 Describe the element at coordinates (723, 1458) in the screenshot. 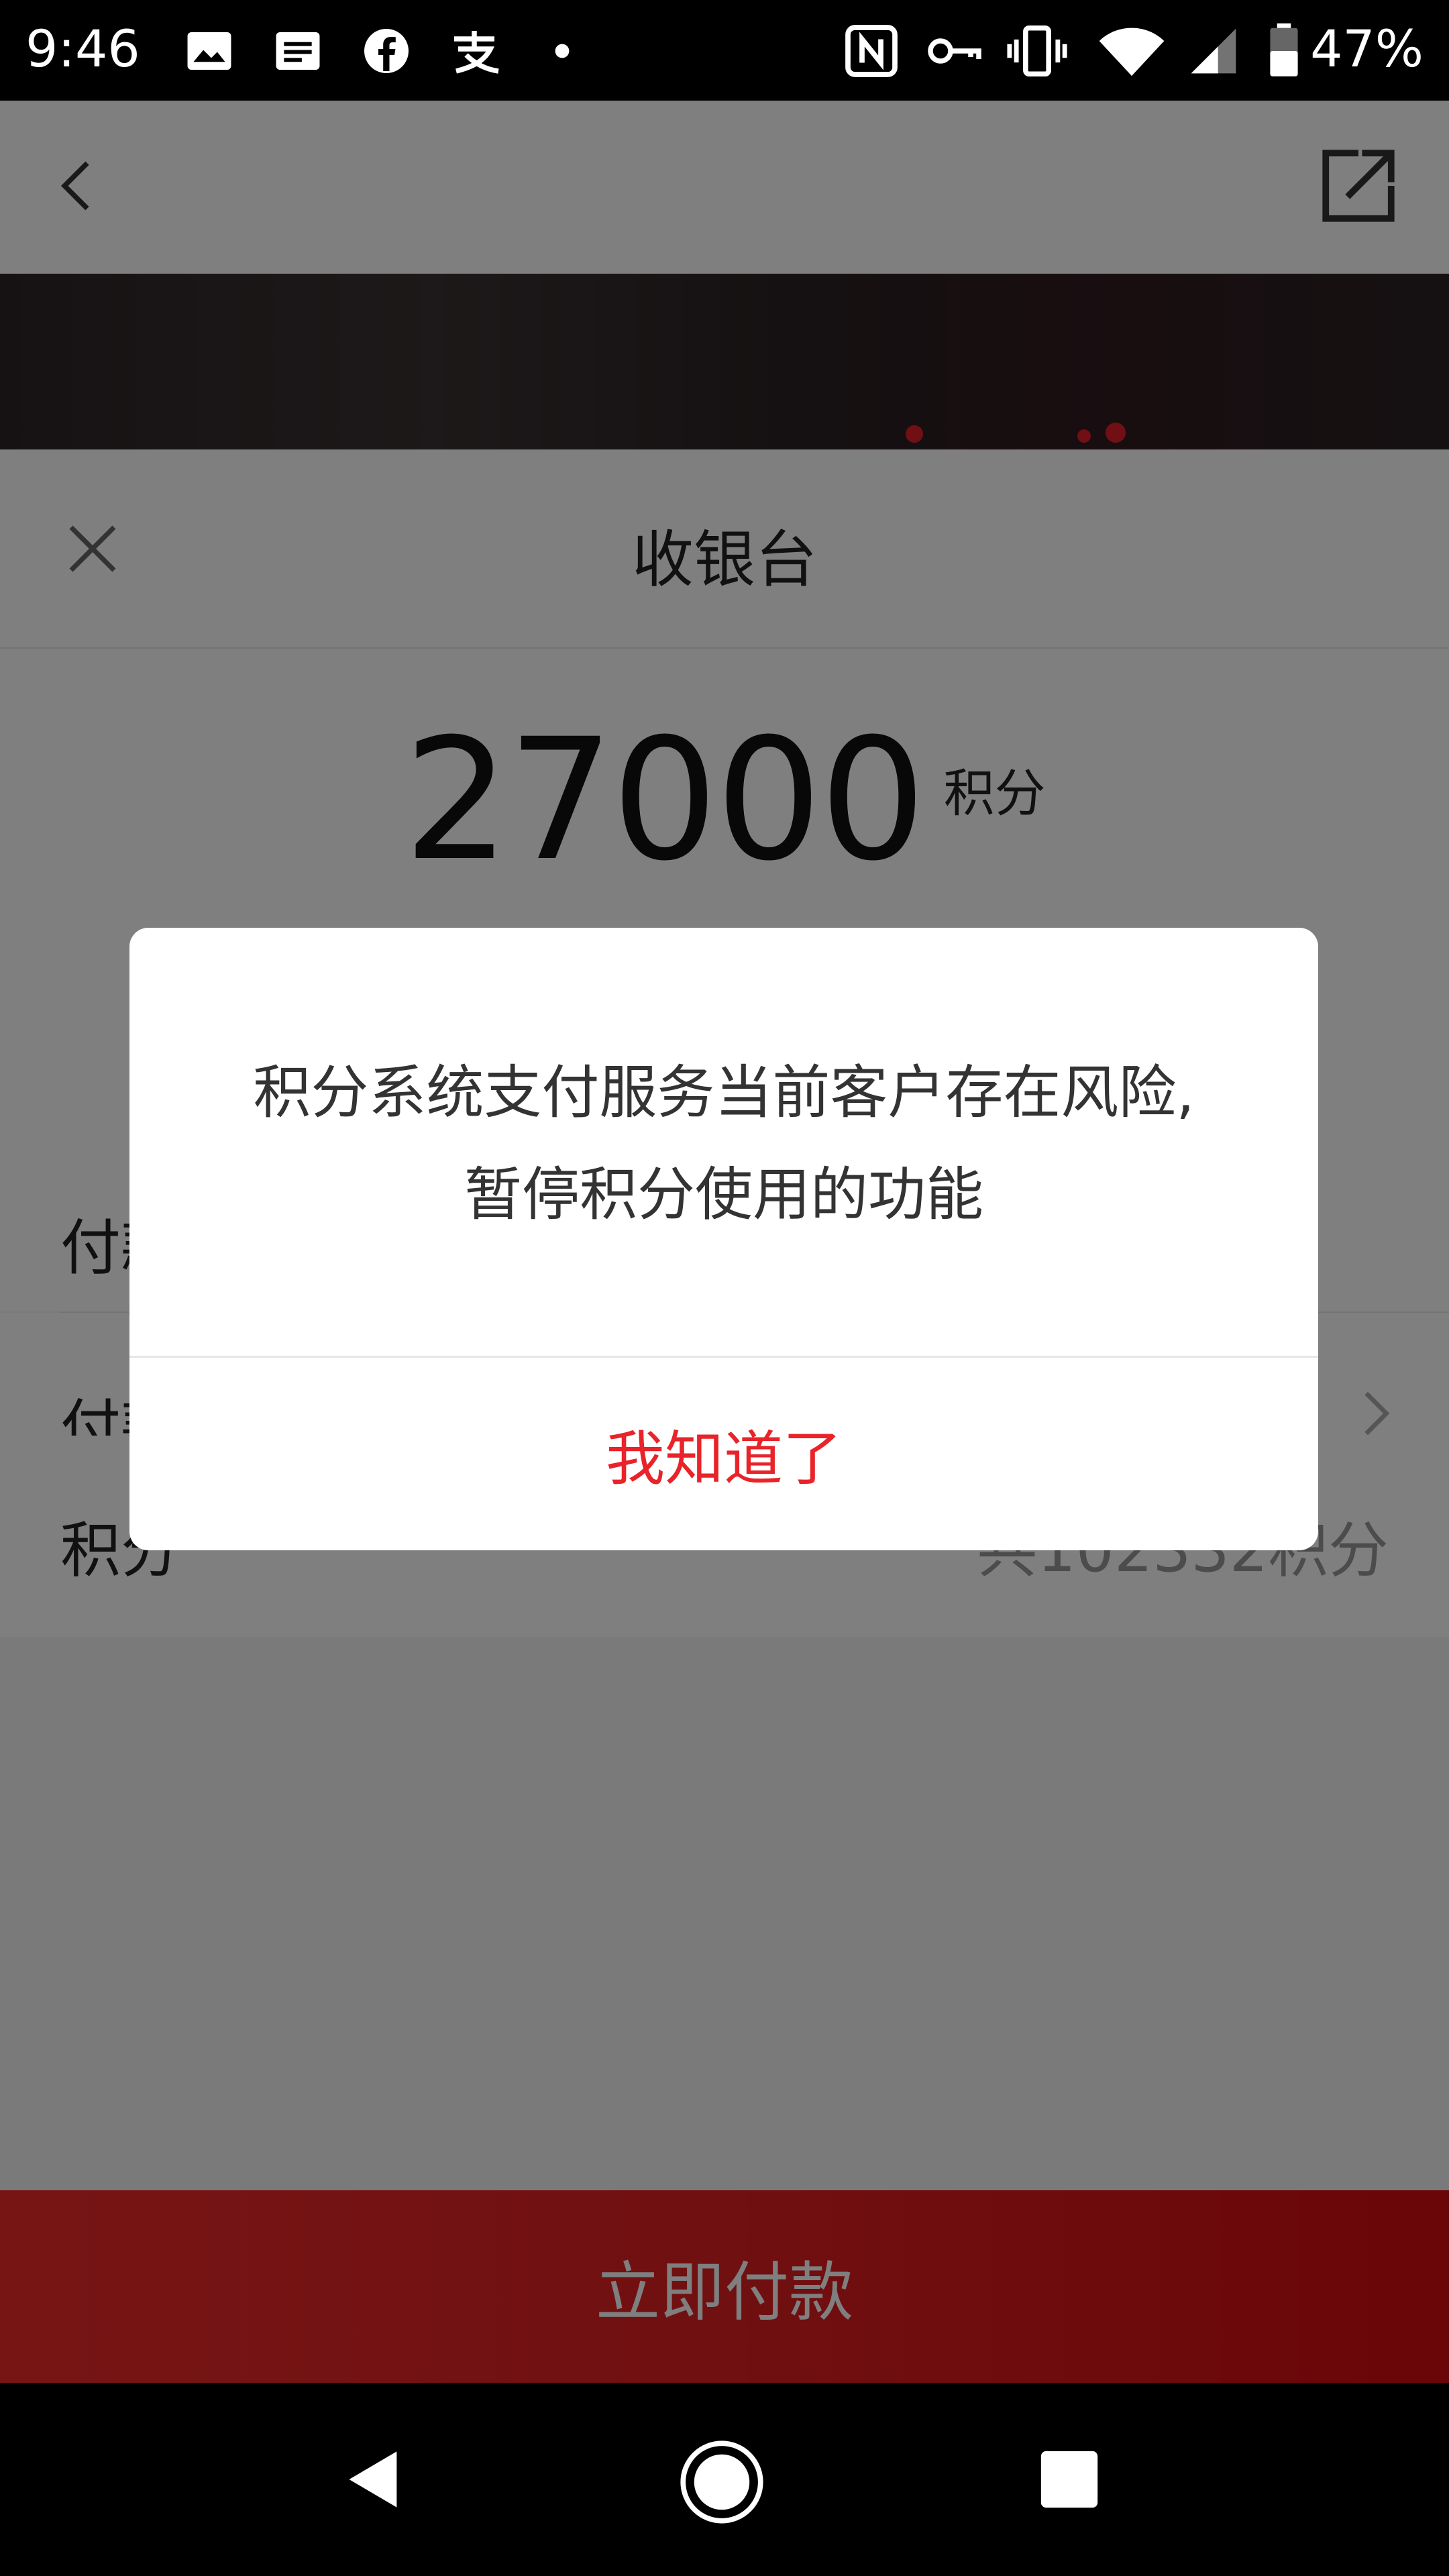

I see `dialog-confirm-label: 我知道了` at that location.